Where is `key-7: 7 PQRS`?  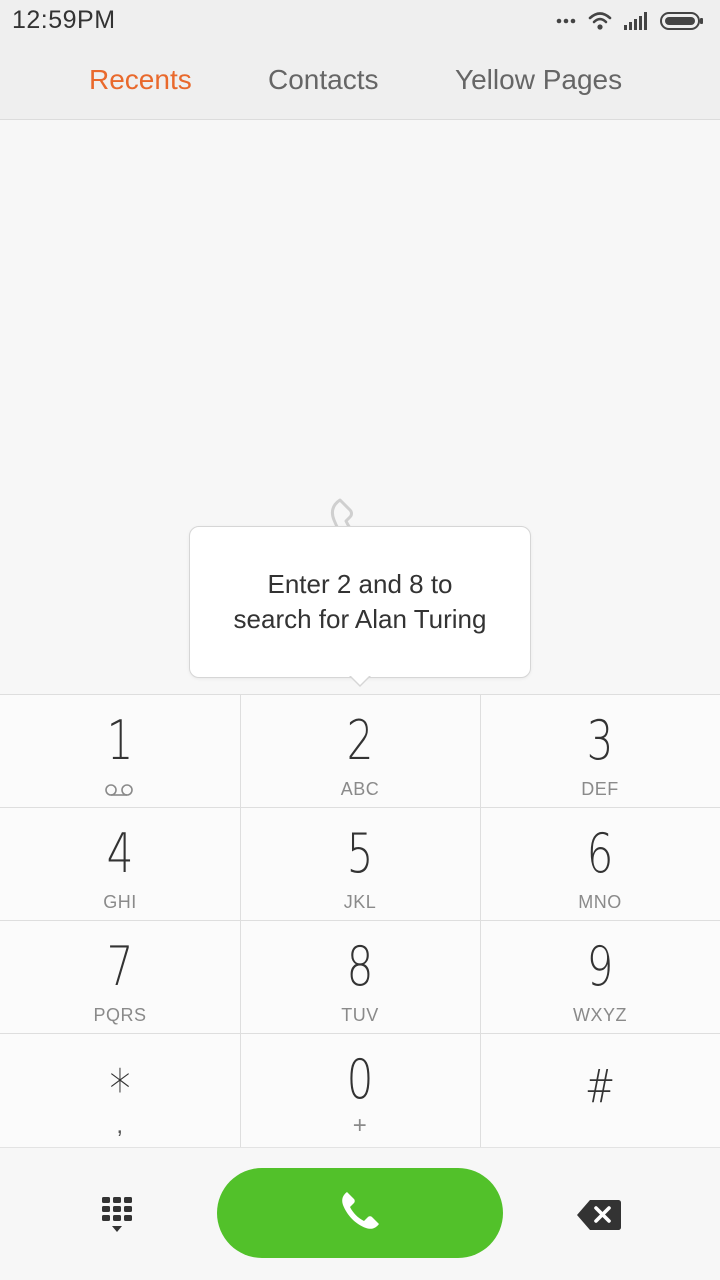
key-7: 7 PQRS is located at coordinates (120, 977).